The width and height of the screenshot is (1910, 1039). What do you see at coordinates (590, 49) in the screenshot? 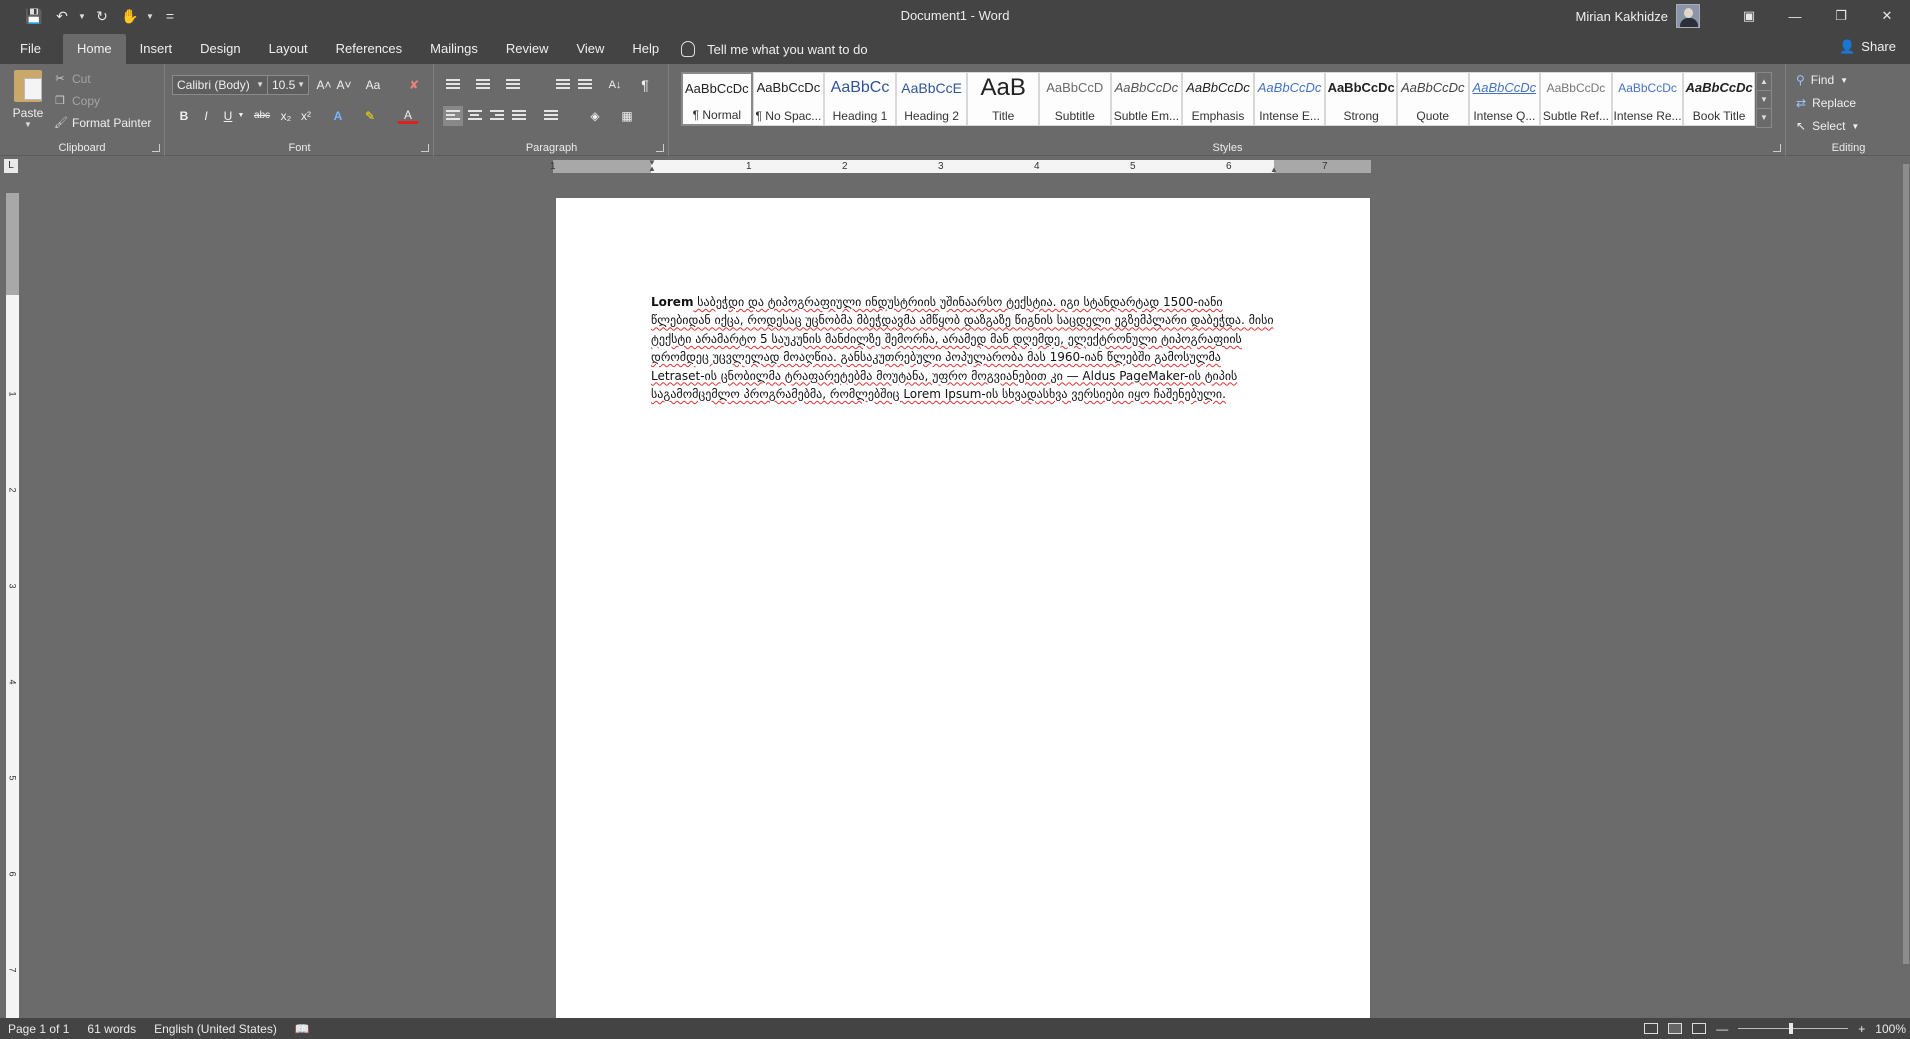
I see `tab-view: View` at bounding box center [590, 49].